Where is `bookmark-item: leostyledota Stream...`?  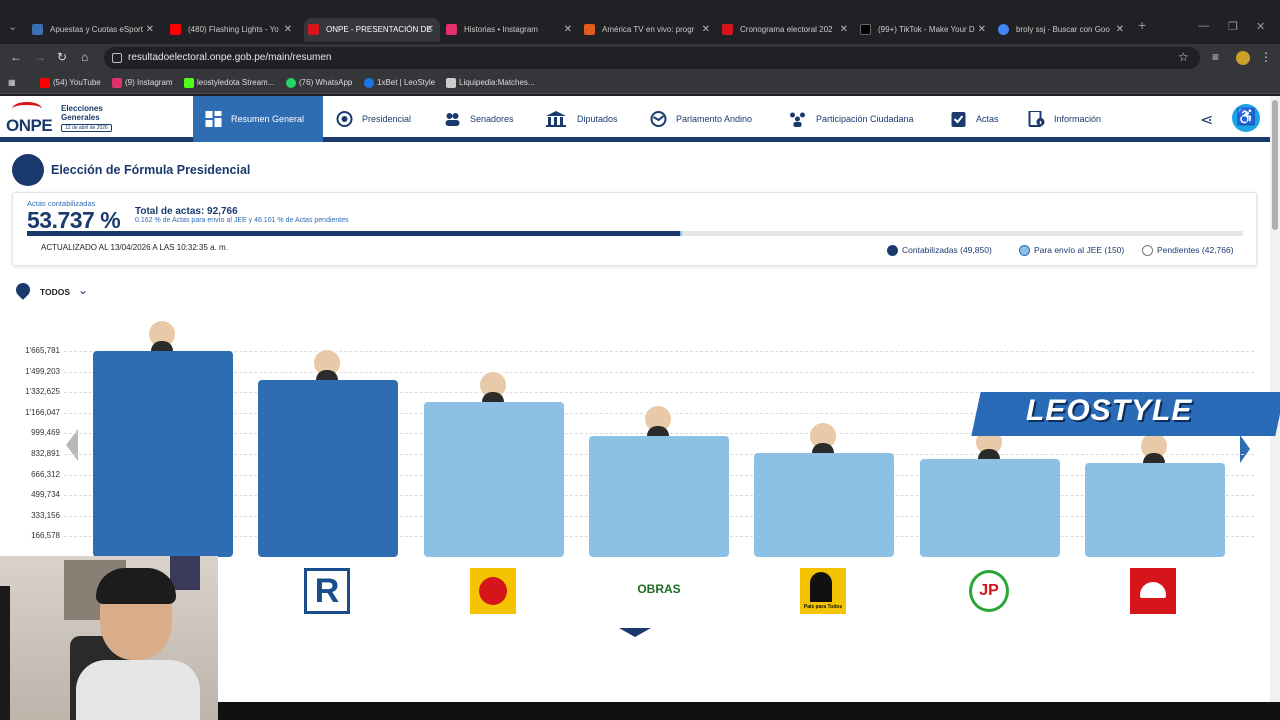
bookmark-item: leostyledota Stream... is located at coordinates (229, 83).